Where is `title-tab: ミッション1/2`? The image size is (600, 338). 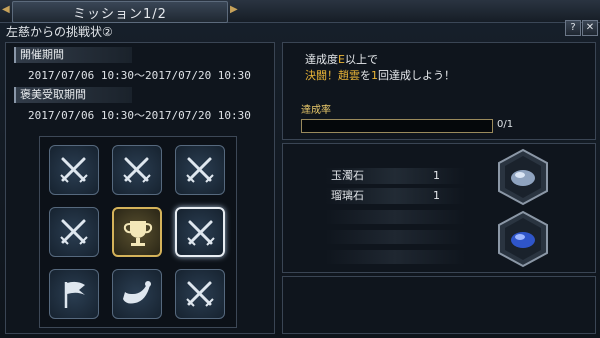 title-tab: ミッション1/2 is located at coordinates (120, 12).